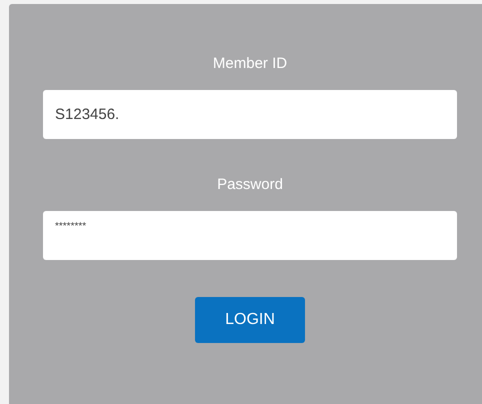 The height and width of the screenshot is (404, 482). I want to click on login-button: LOGIN, so click(250, 320).